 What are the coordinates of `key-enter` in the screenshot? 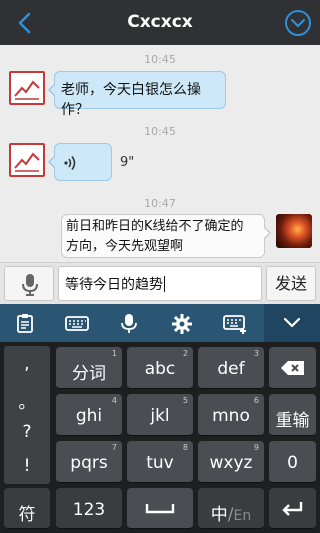 It's located at (292, 508).